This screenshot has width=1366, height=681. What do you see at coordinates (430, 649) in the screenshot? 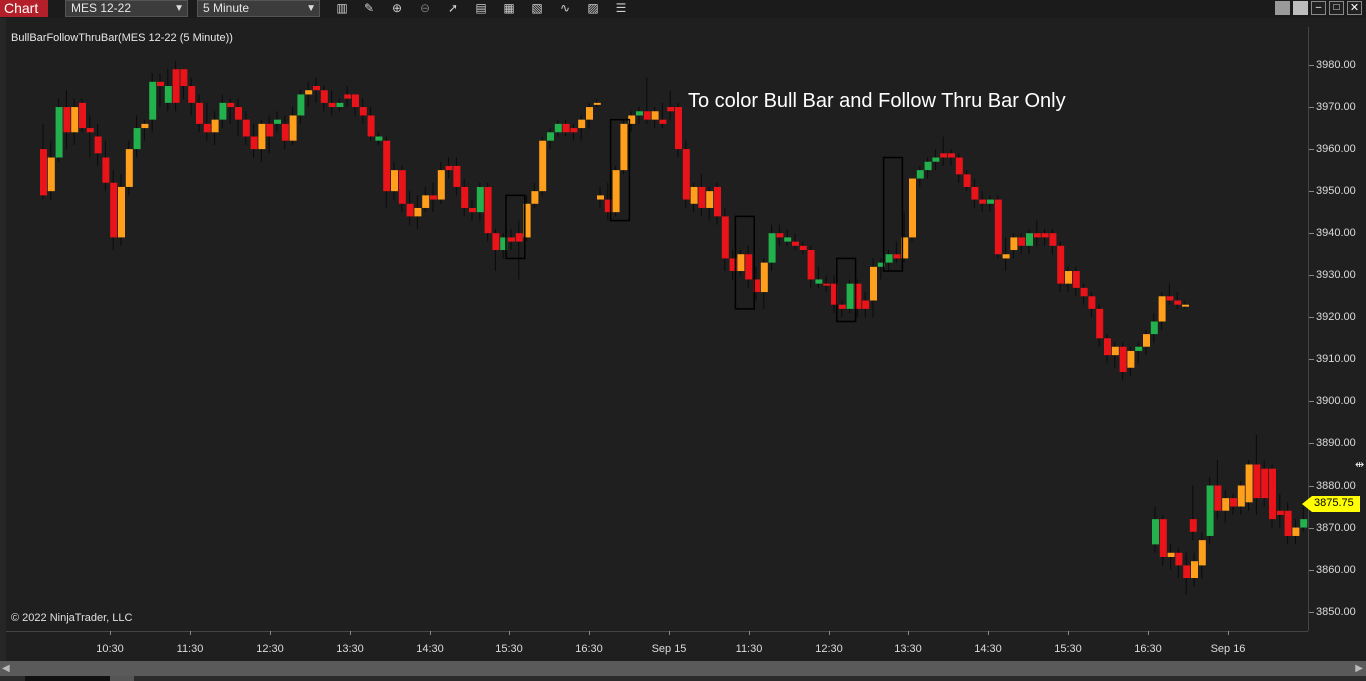
I see `time-label: 14:30` at bounding box center [430, 649].